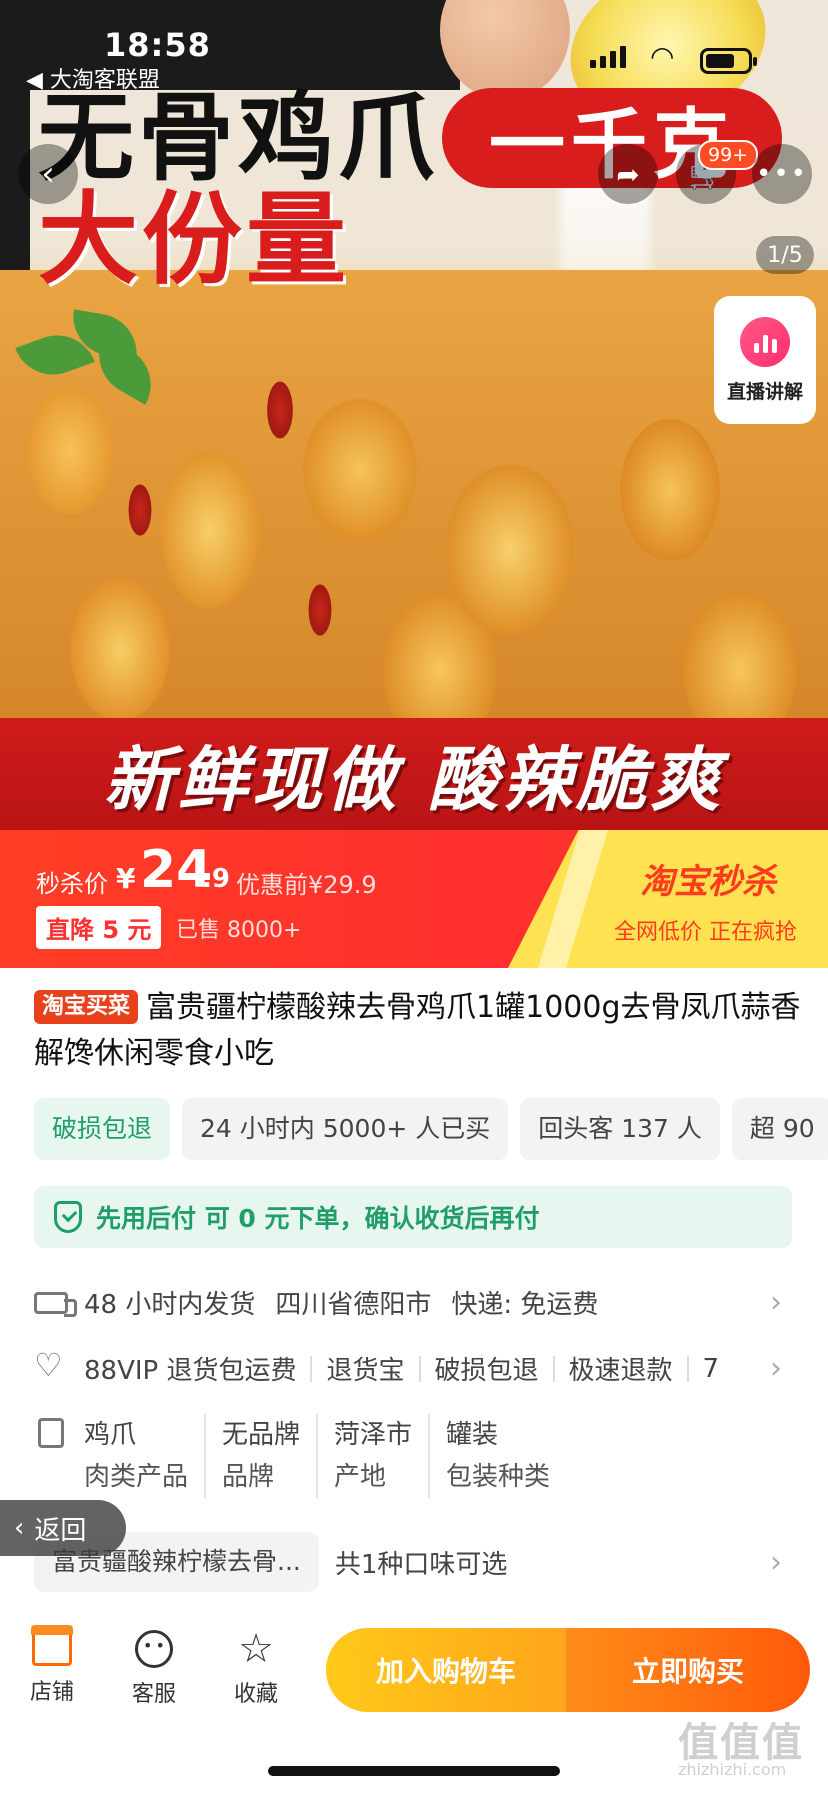  Describe the element at coordinates (136, 1477) in the screenshot. I see `spec-key: 肉类产品` at that location.